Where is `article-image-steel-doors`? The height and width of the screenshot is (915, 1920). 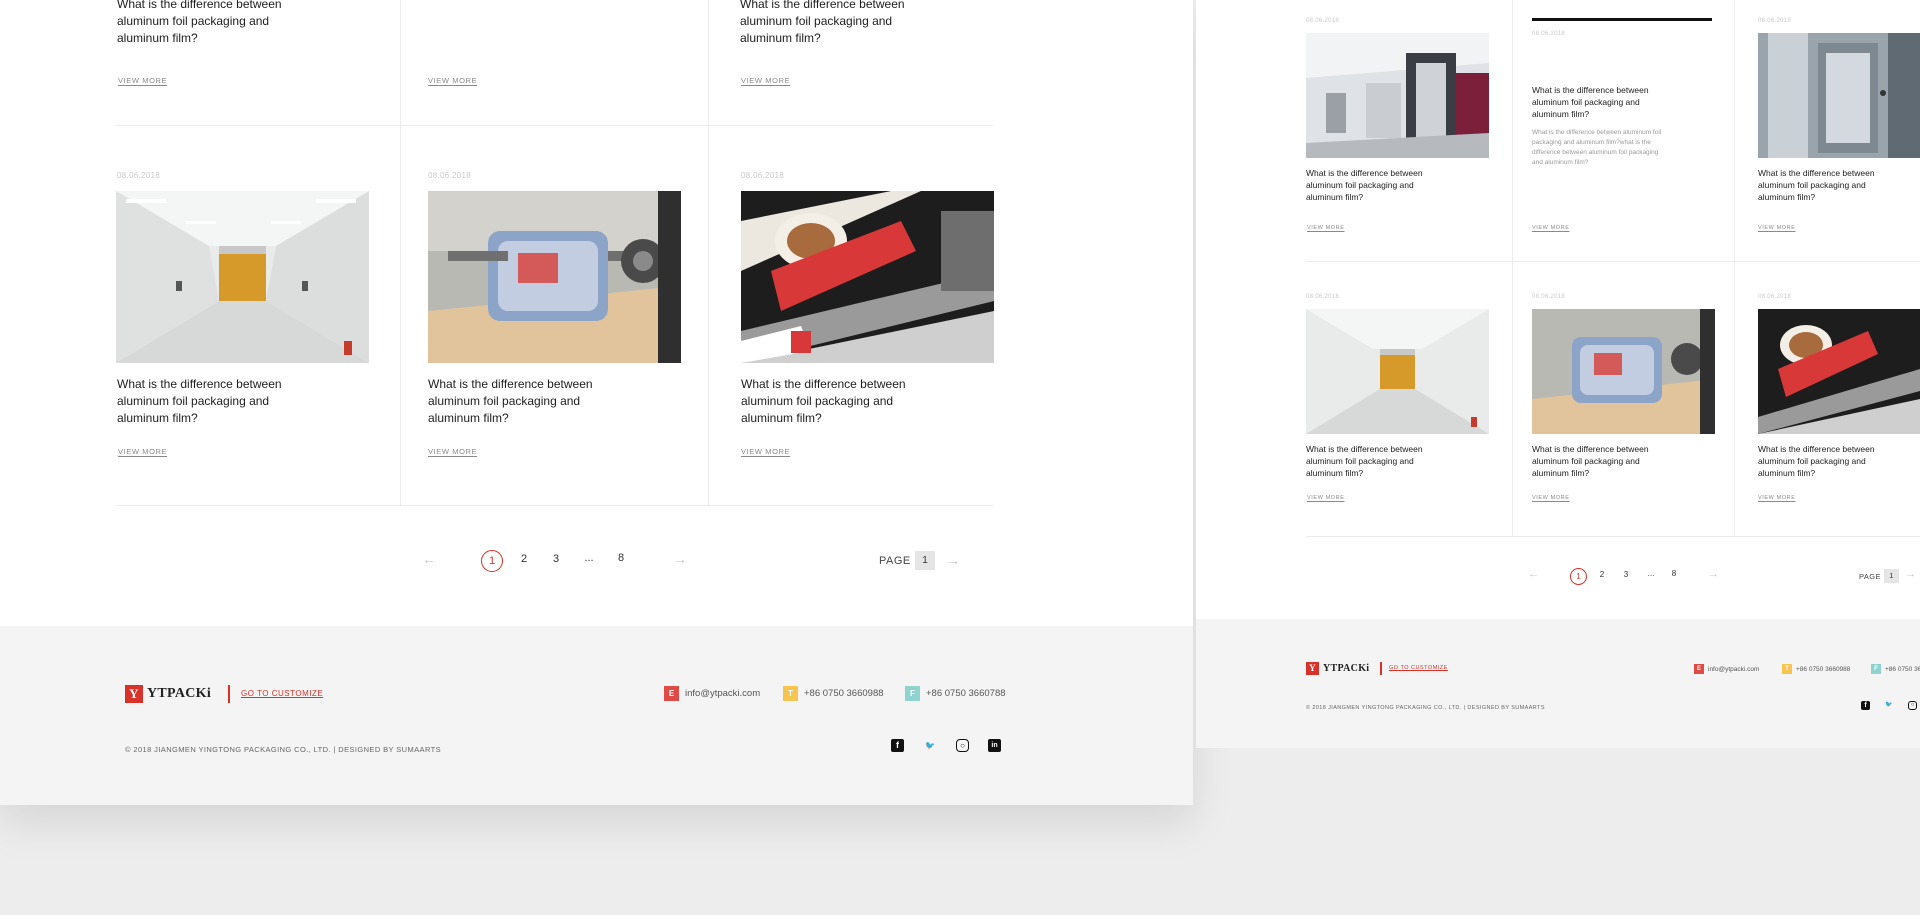 article-image-steel-doors is located at coordinates (1839, 95).